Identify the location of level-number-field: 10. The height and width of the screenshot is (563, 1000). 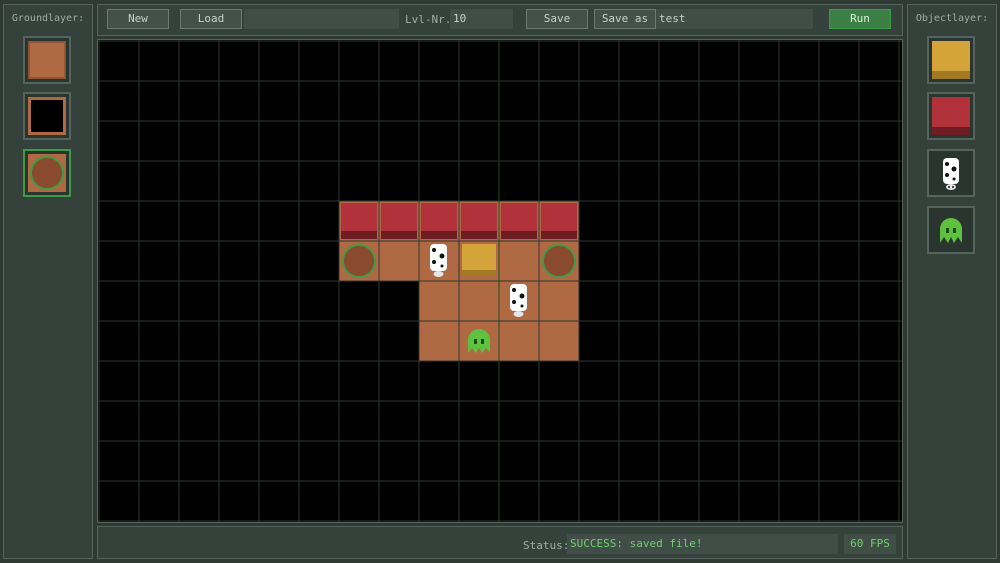
(481, 19).